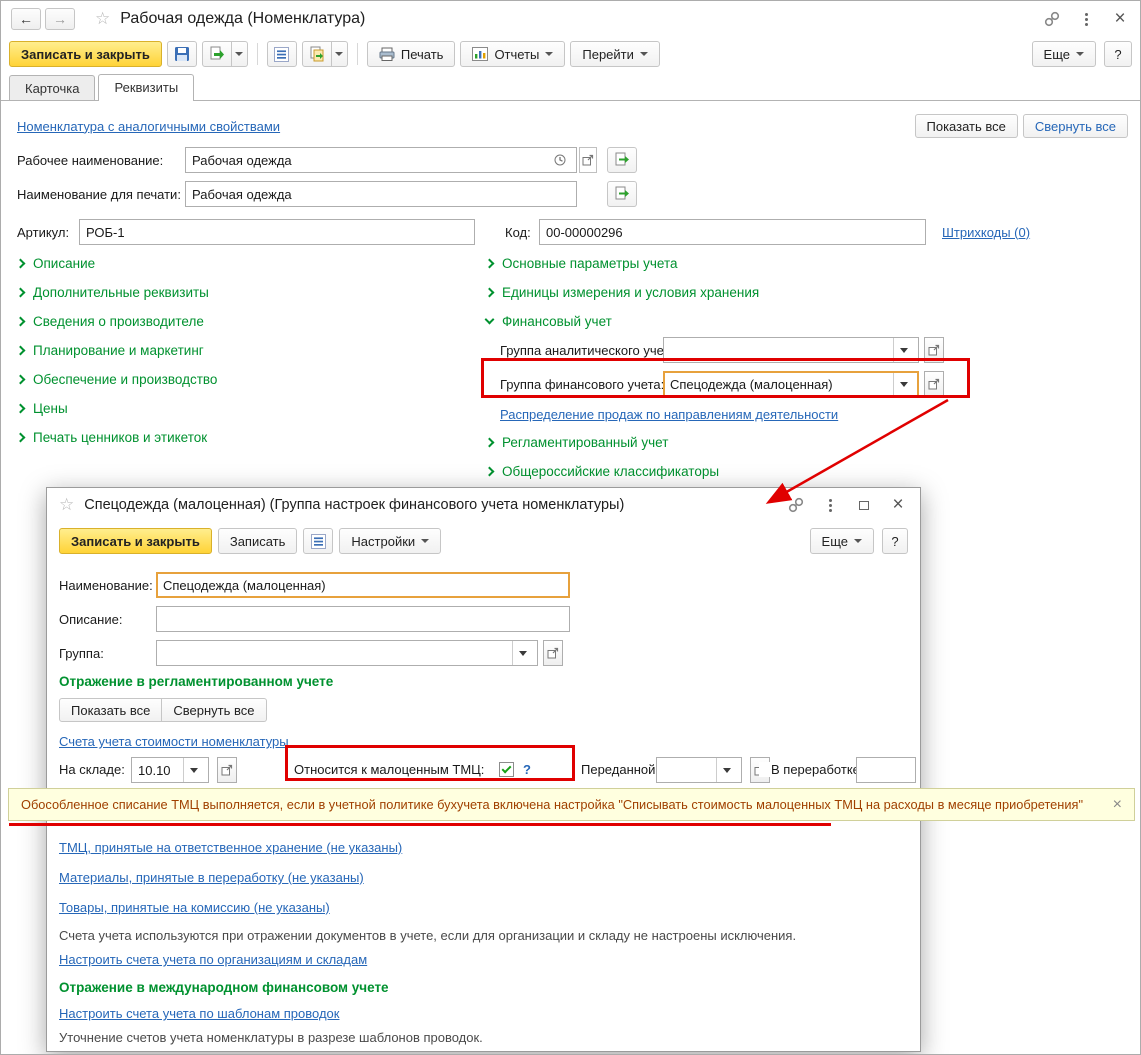 The image size is (1141, 1055). Describe the element at coordinates (725, 770) in the screenshot. I see `transferred-dropdown` at that location.